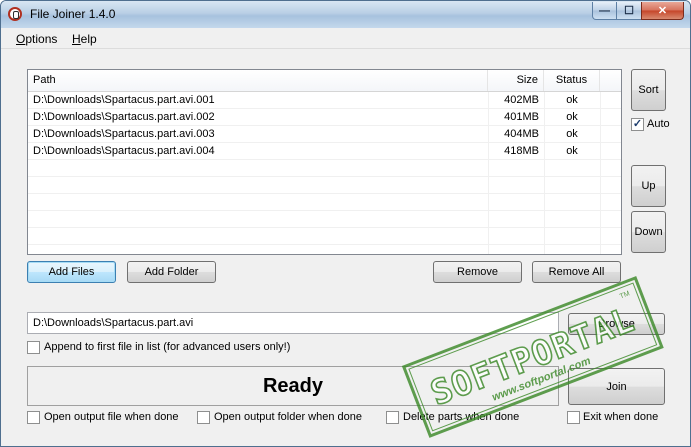 This screenshot has height=447, width=691. What do you see at coordinates (576, 272) in the screenshot?
I see `remove-all-button: Remove All` at bounding box center [576, 272].